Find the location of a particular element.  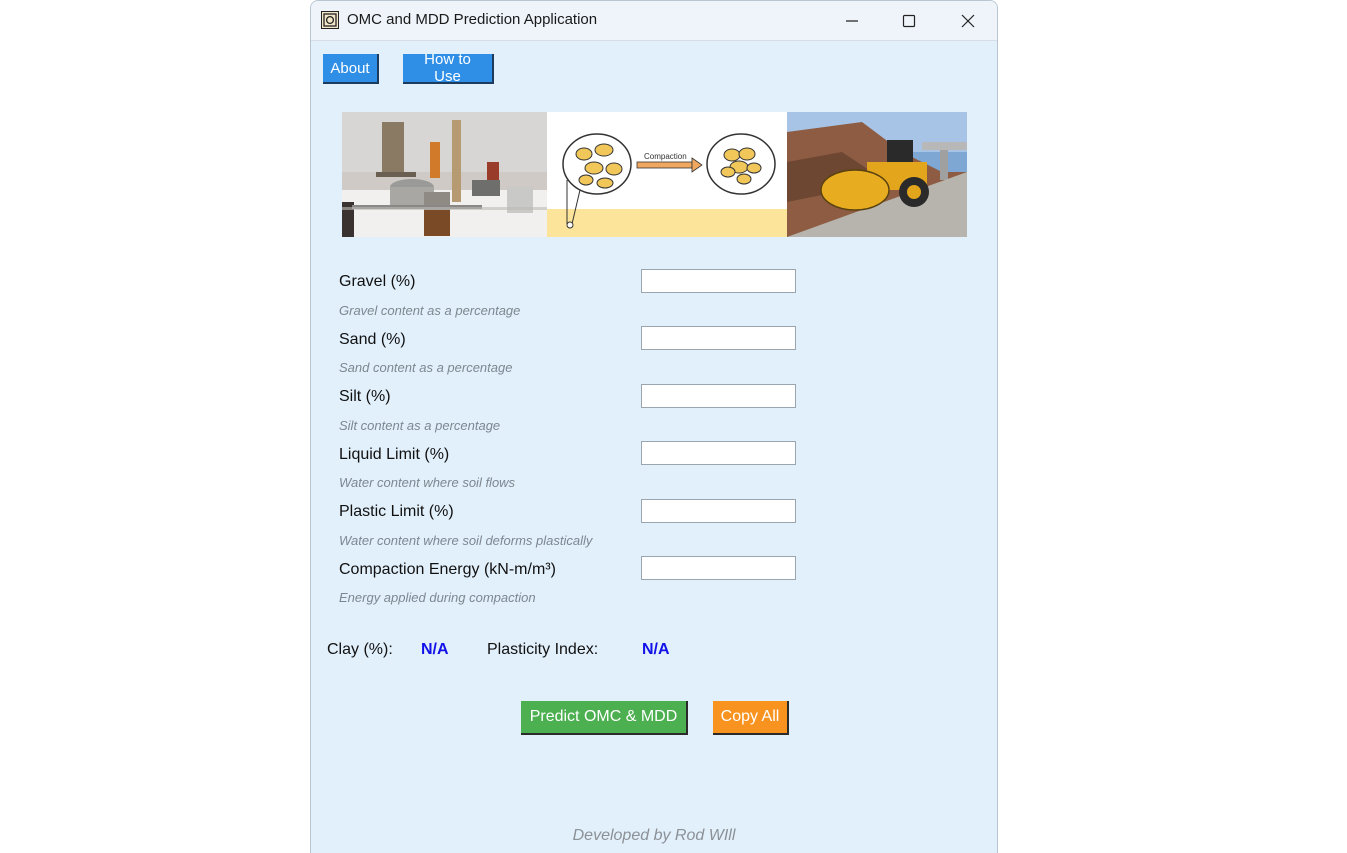

copy-all-button: Copy All is located at coordinates (751, 718).